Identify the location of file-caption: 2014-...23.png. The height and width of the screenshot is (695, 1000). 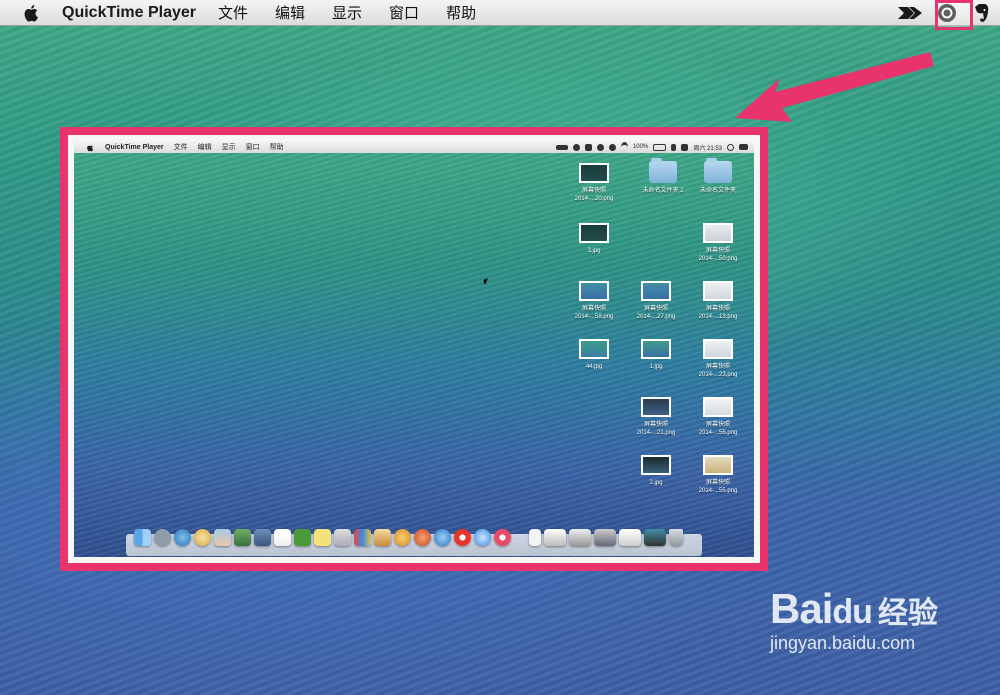
(718, 375).